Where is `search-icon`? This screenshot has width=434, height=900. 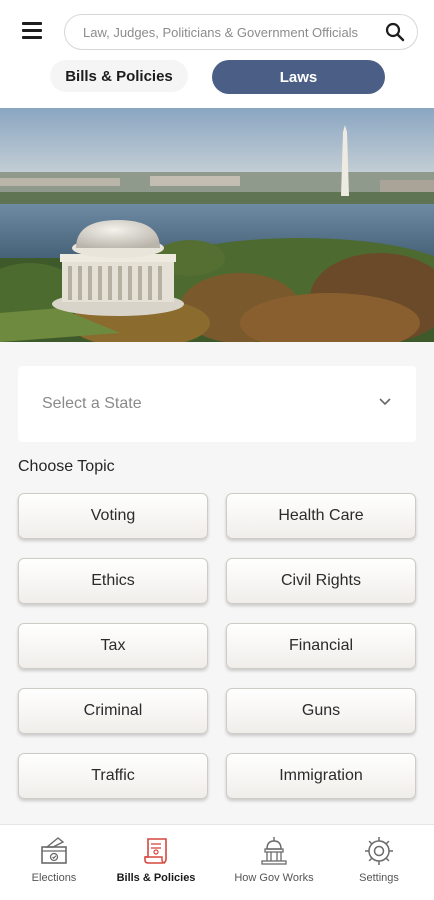
search-icon is located at coordinates (395, 32).